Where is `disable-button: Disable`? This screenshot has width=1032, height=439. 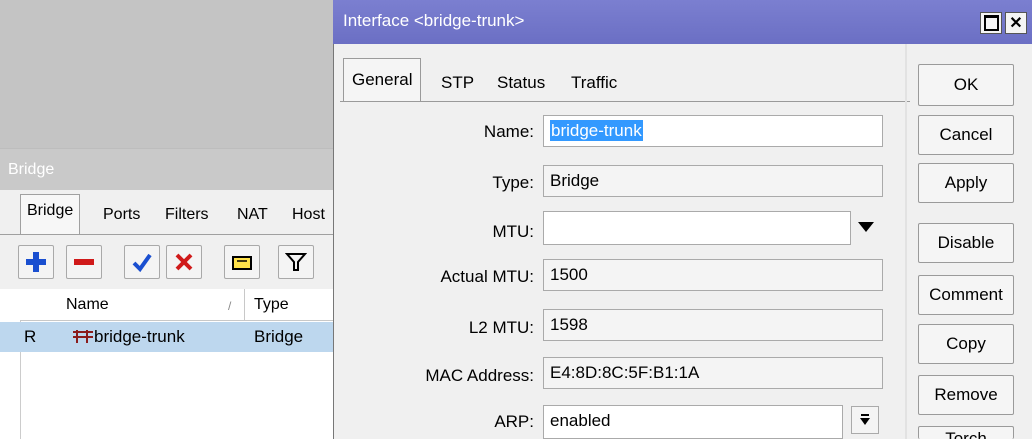
disable-button: Disable is located at coordinates (966, 243).